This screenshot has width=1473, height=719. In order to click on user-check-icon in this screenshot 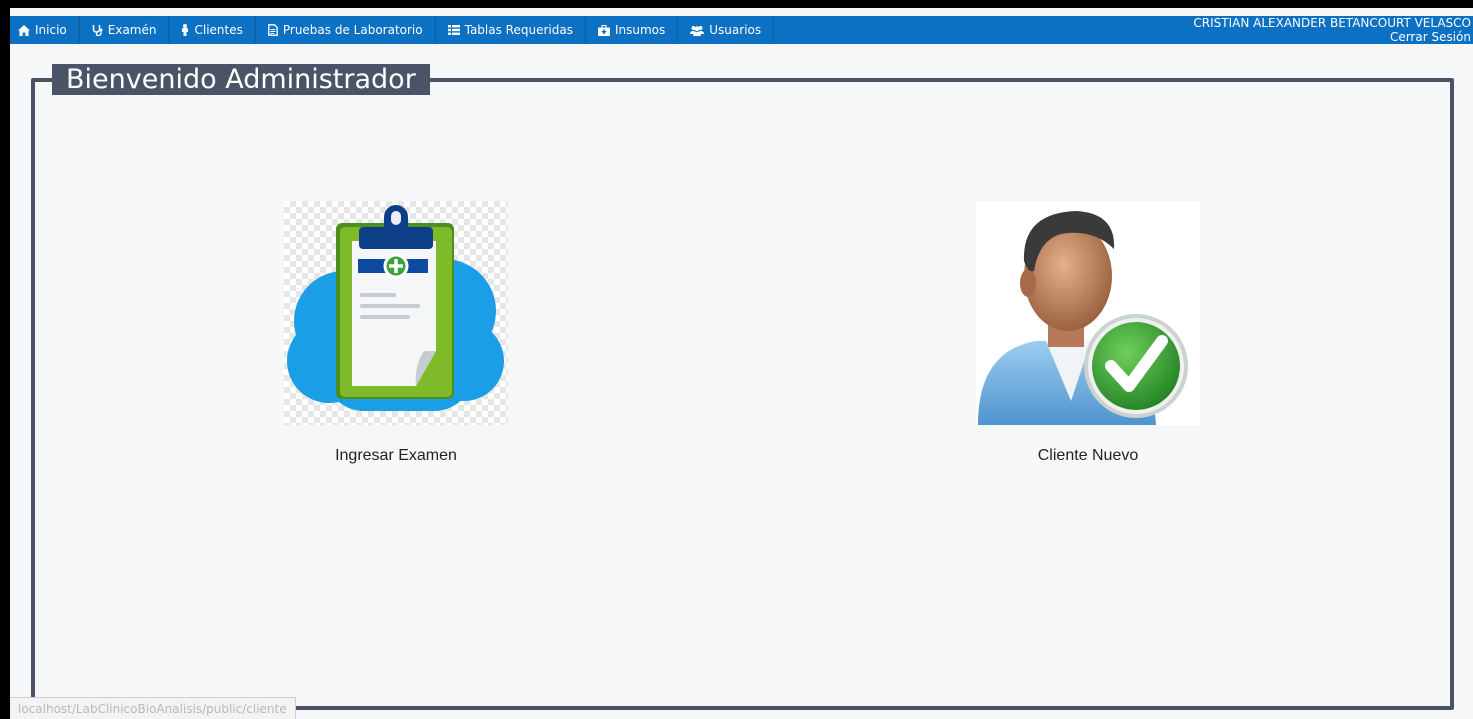, I will do `click(1088, 313)`.